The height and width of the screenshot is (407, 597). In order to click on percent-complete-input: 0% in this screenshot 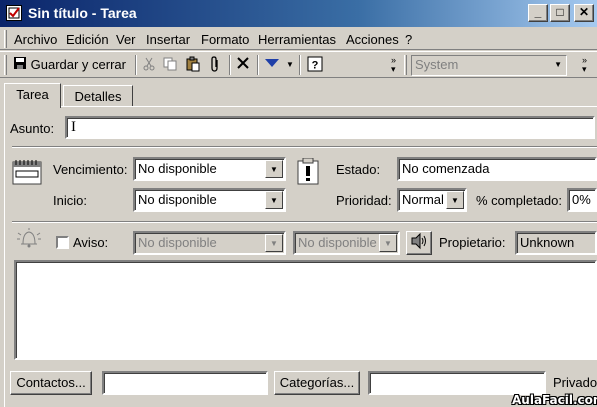, I will do `click(582, 200)`.